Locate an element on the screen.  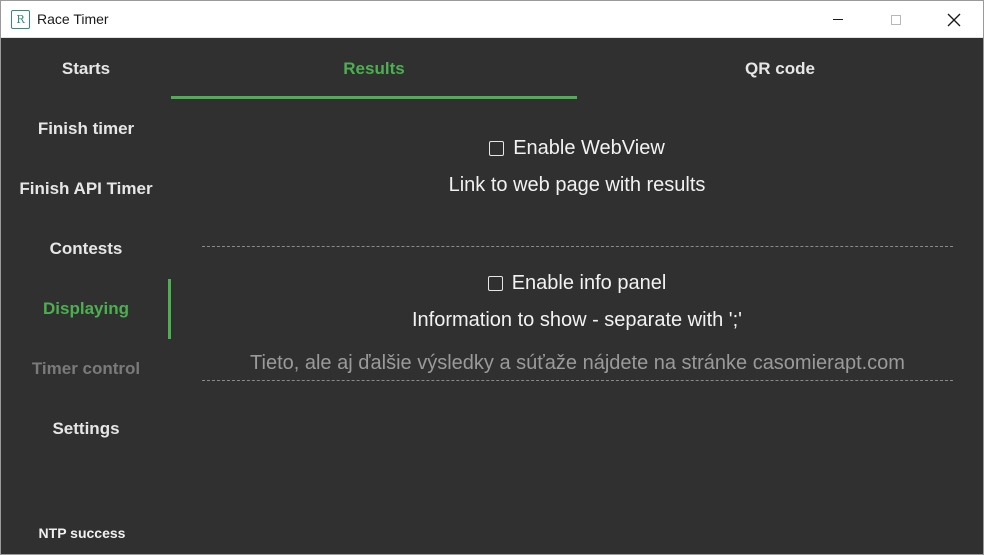
maximize-icon is located at coordinates (896, 19).